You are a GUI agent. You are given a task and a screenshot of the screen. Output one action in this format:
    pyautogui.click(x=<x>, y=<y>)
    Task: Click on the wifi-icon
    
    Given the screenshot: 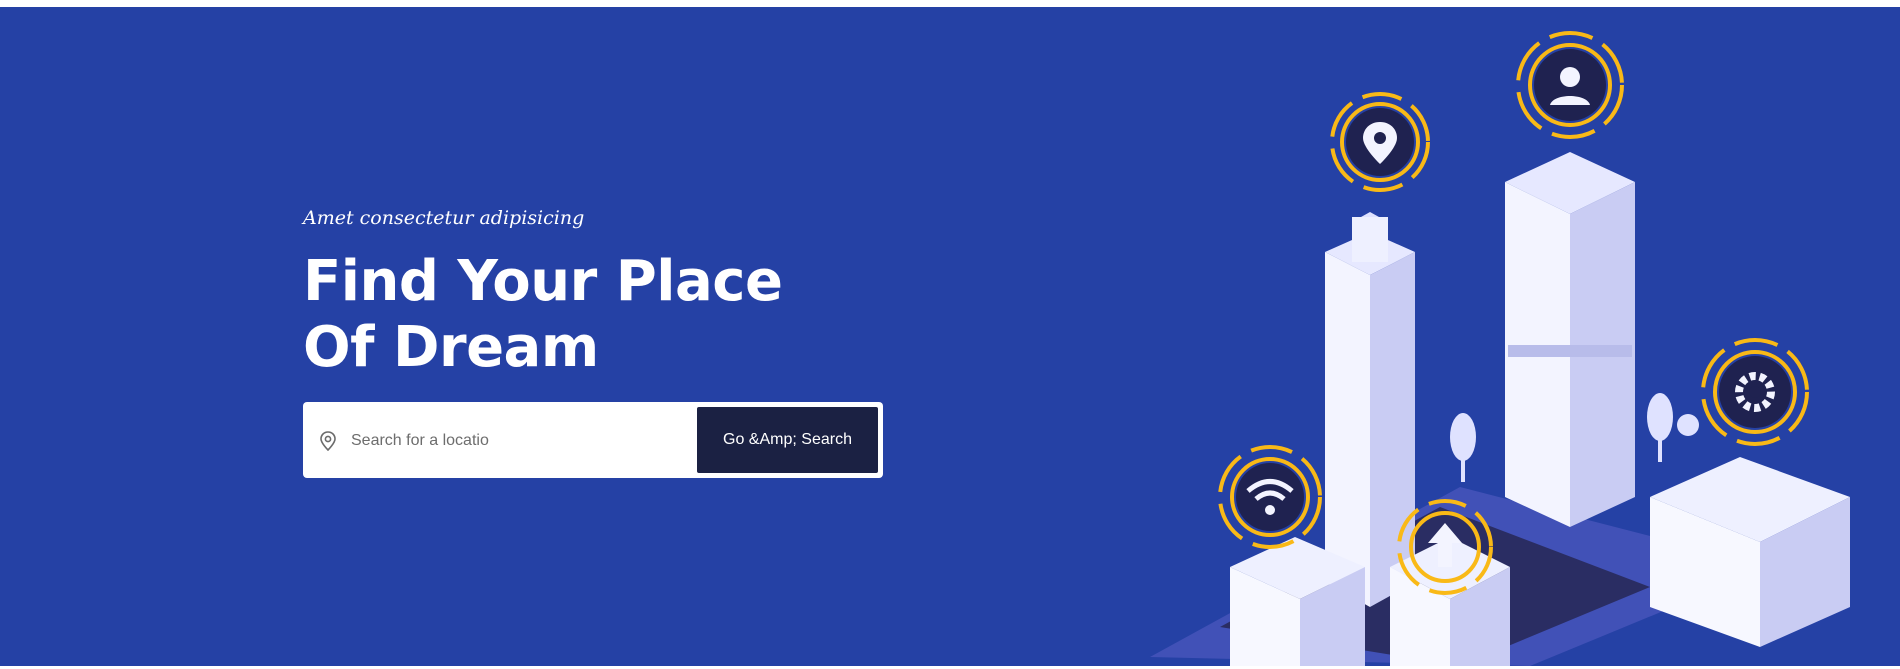 What is the action you would take?
    pyautogui.click(x=1270, y=497)
    